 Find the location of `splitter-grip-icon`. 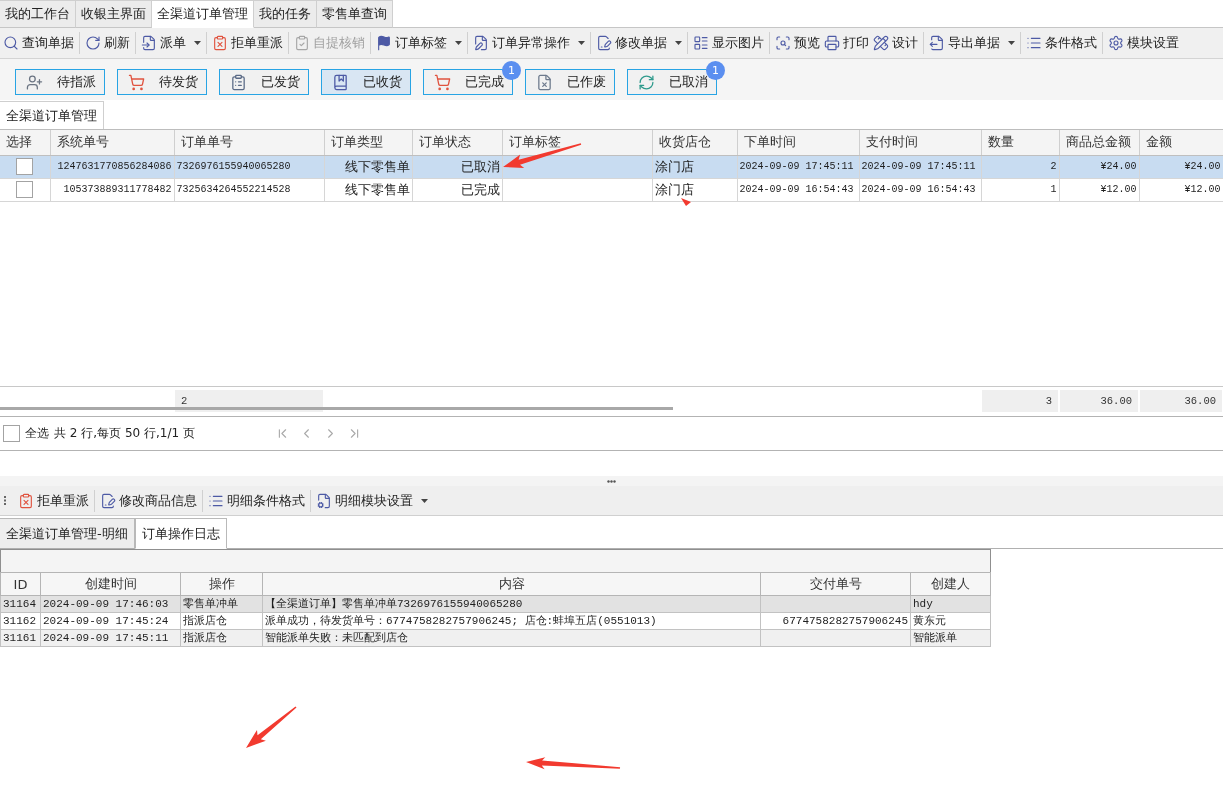

splitter-grip-icon is located at coordinates (611, 481).